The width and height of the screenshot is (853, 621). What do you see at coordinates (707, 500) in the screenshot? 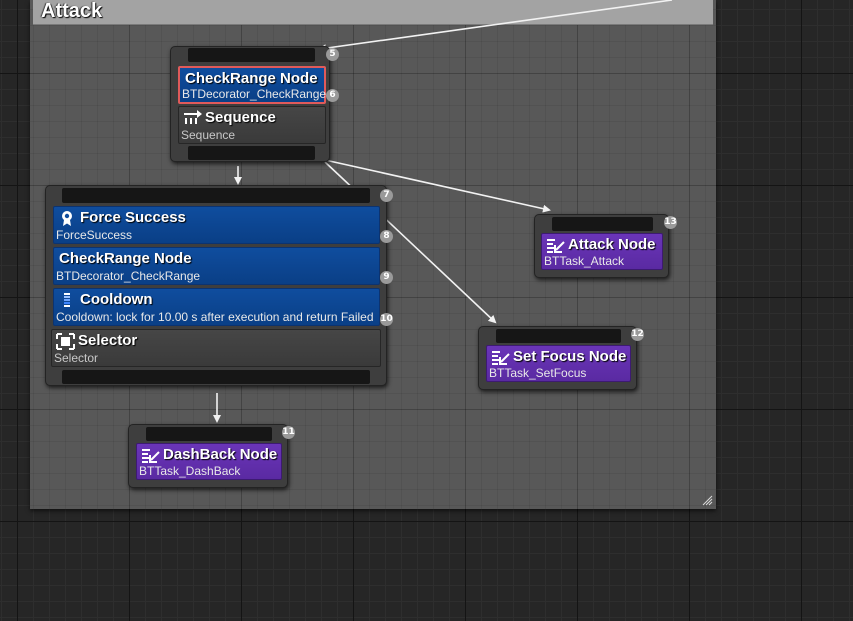
I see `resize-grip-icon` at bounding box center [707, 500].